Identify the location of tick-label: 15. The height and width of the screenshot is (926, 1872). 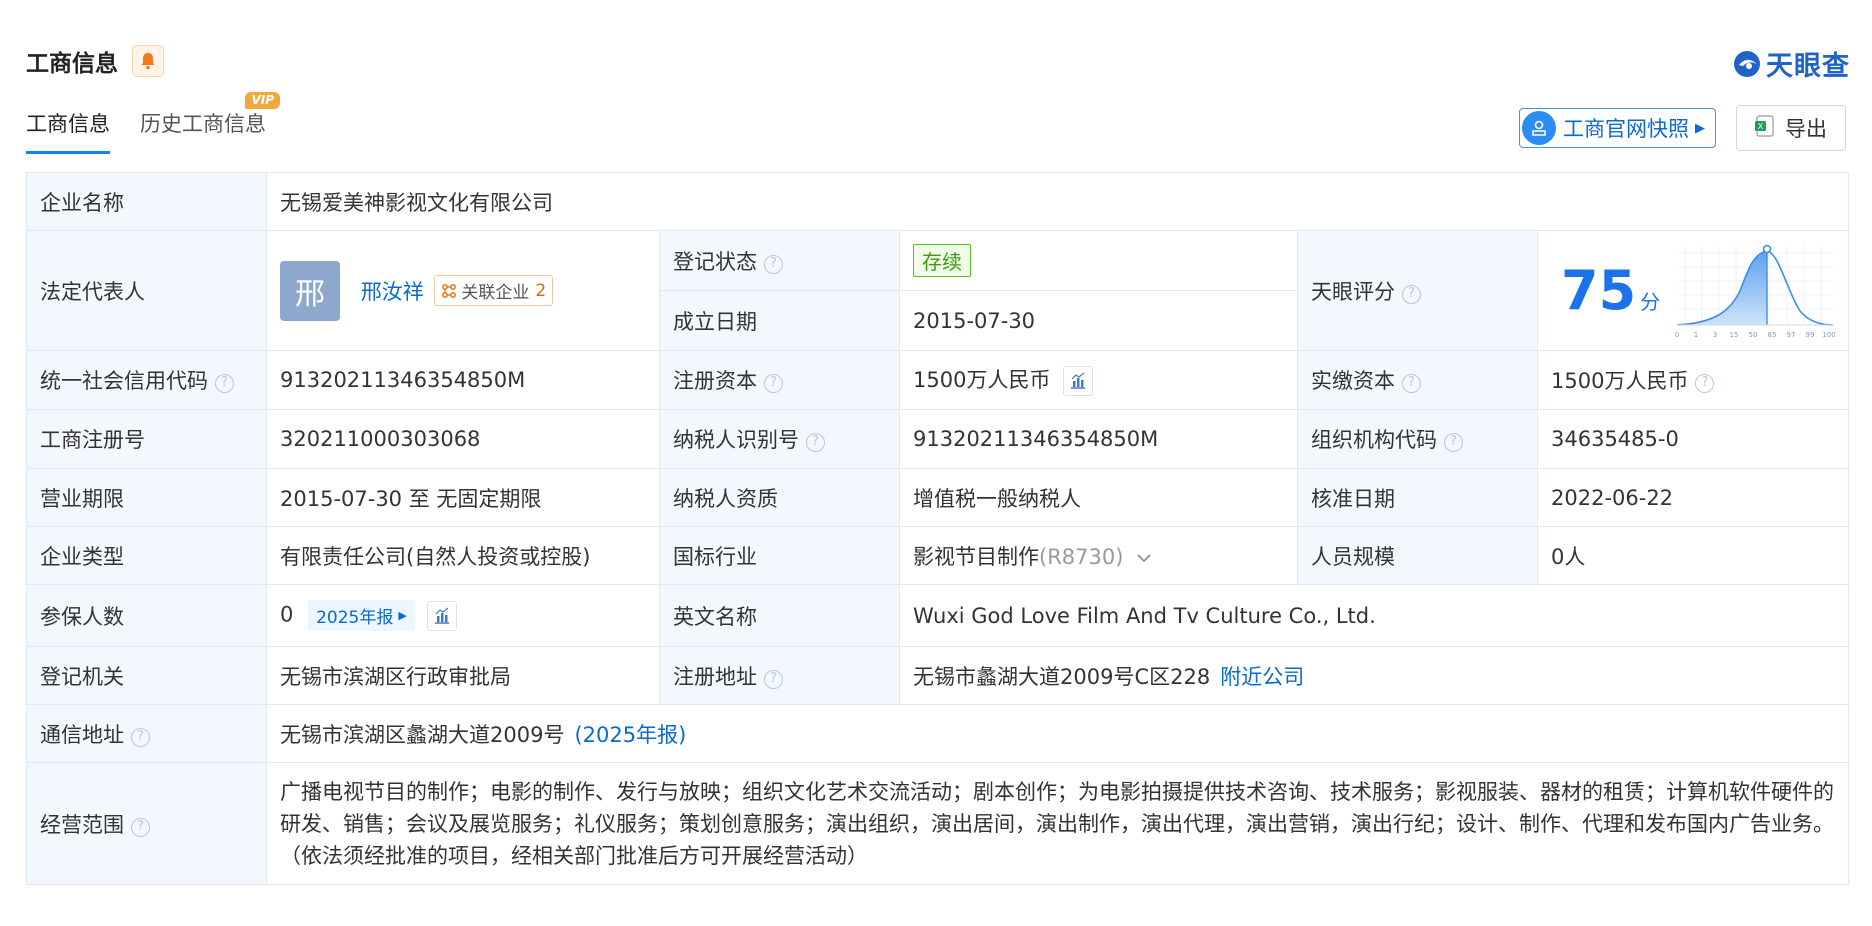
(1734, 335).